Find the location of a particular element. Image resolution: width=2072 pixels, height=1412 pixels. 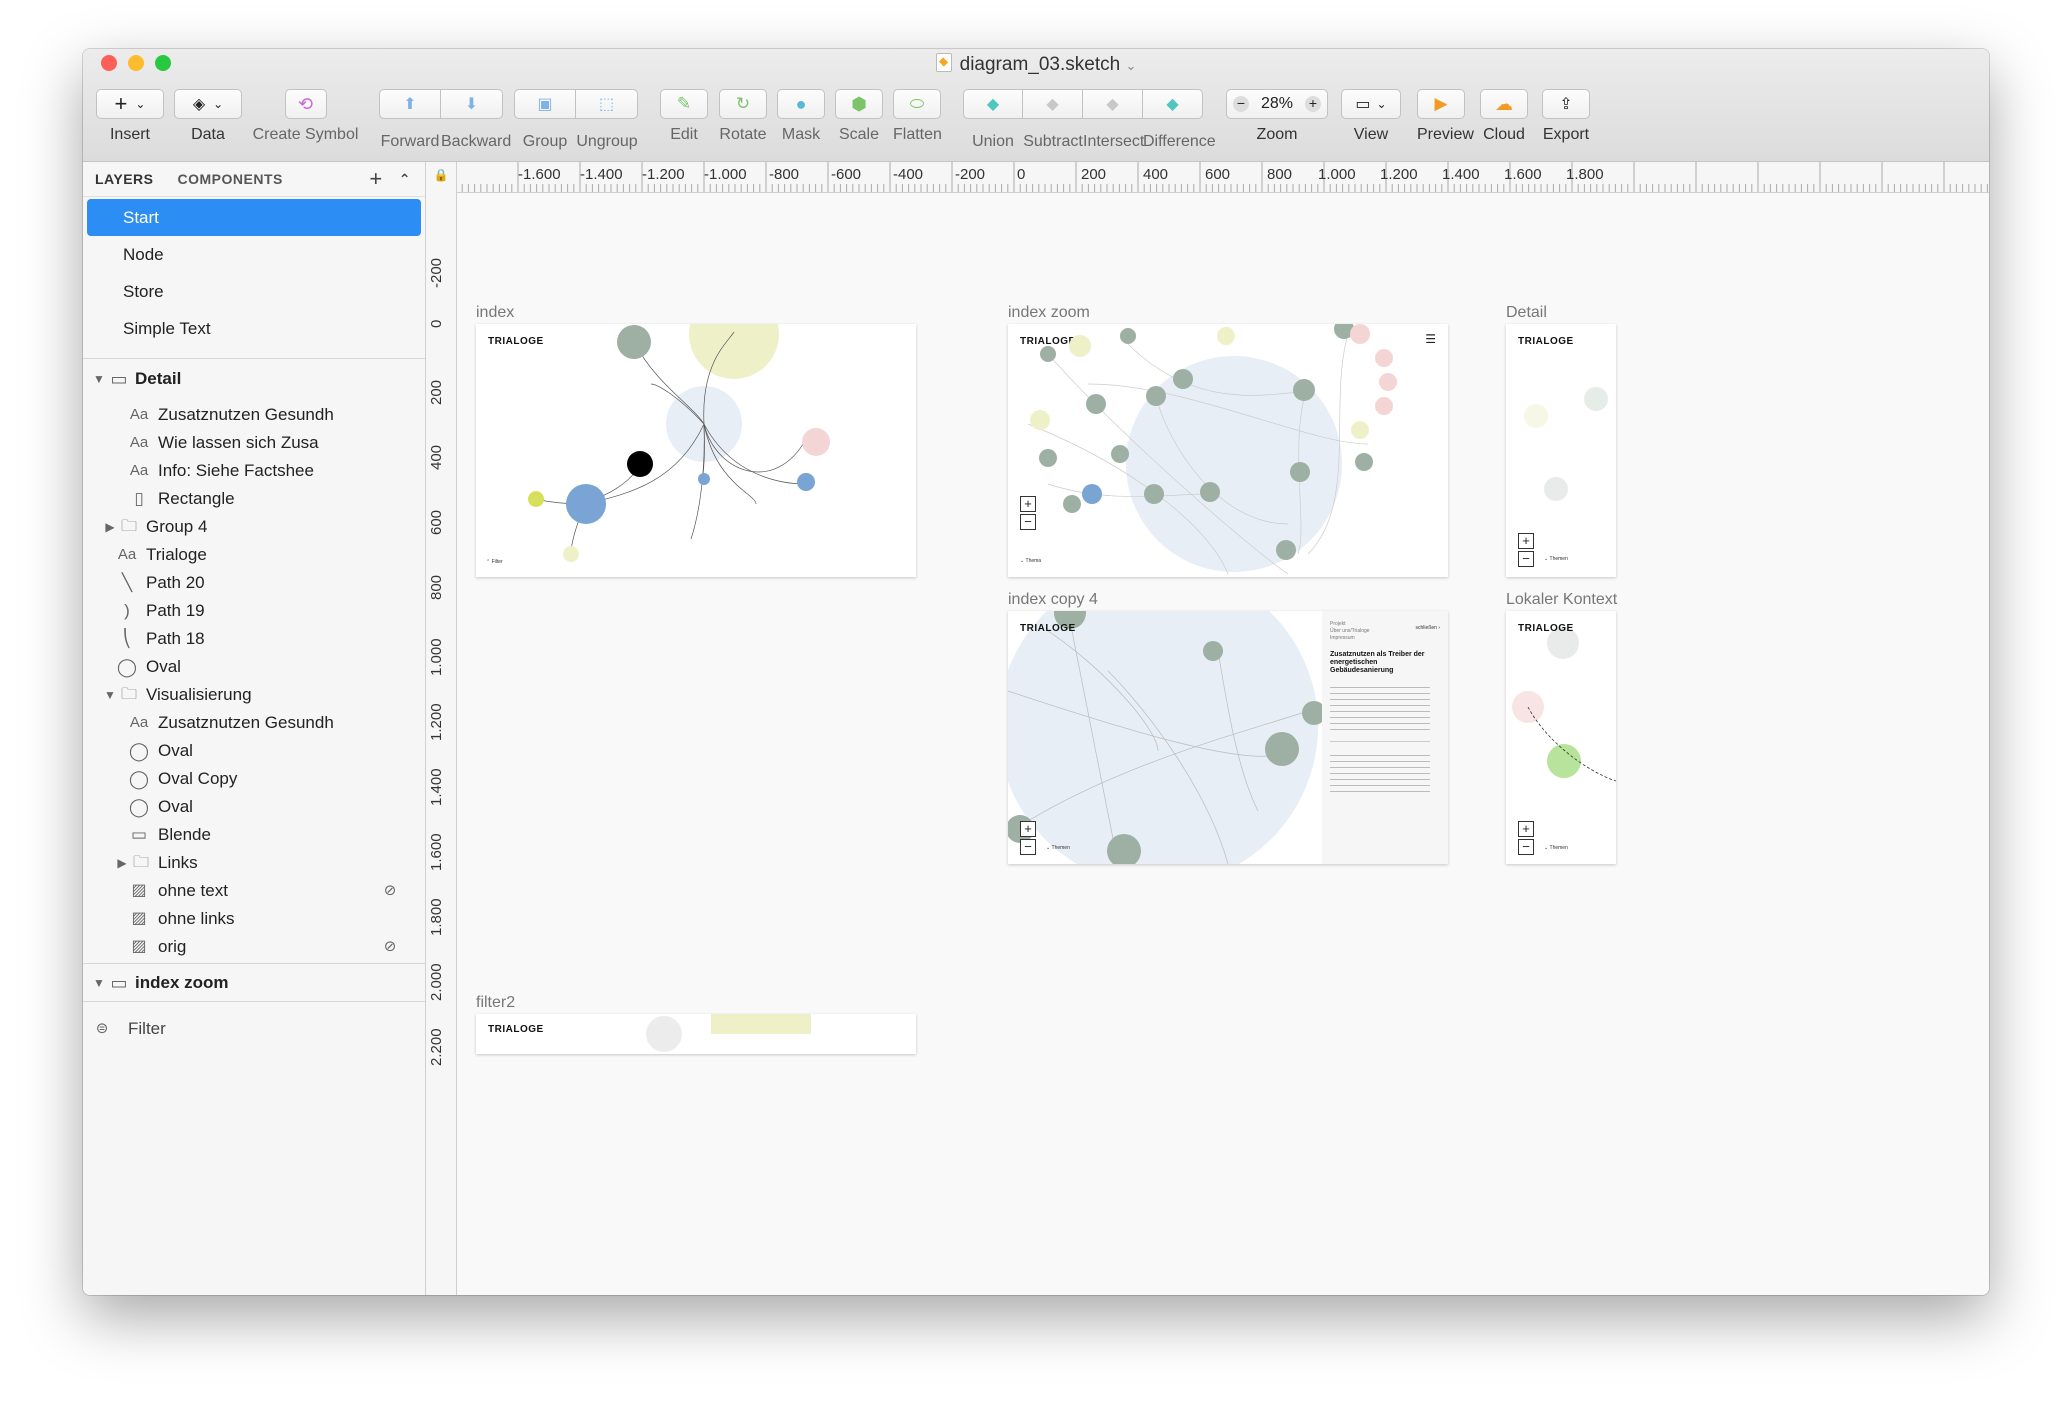

mask-icon: ● is located at coordinates (801, 103).